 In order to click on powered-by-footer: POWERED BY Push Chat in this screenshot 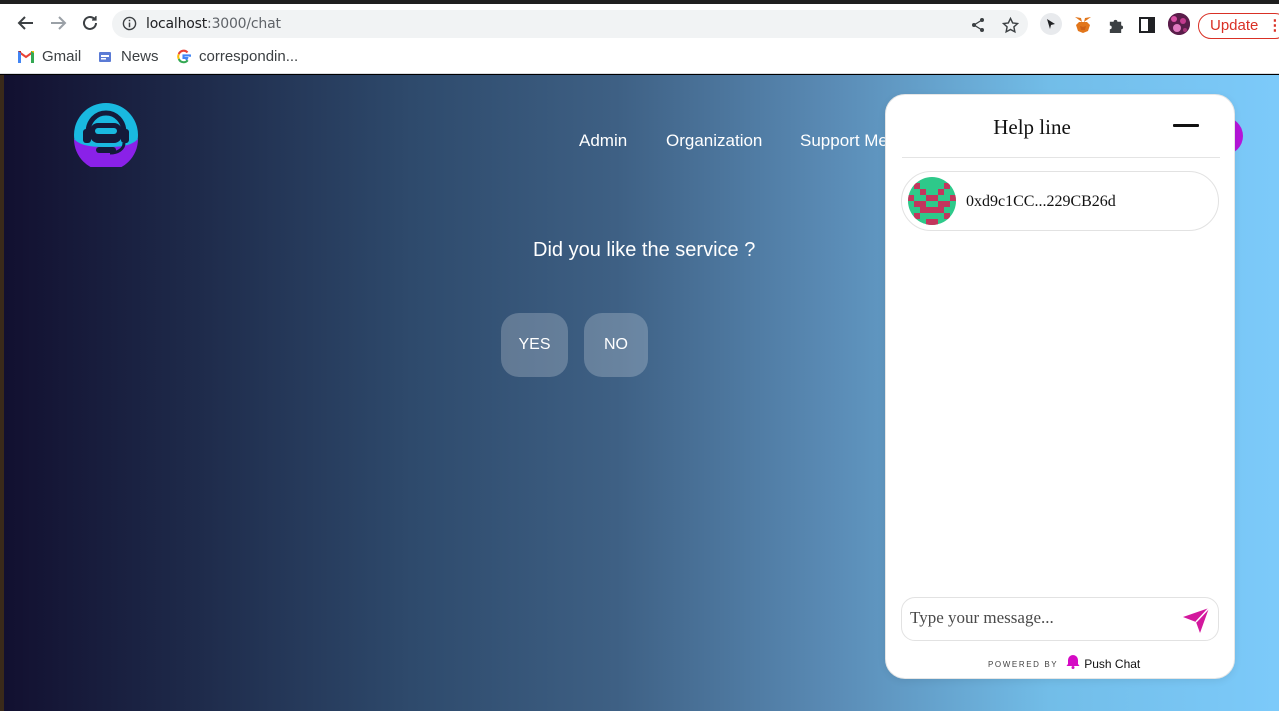, I will do `click(1064, 664)`.